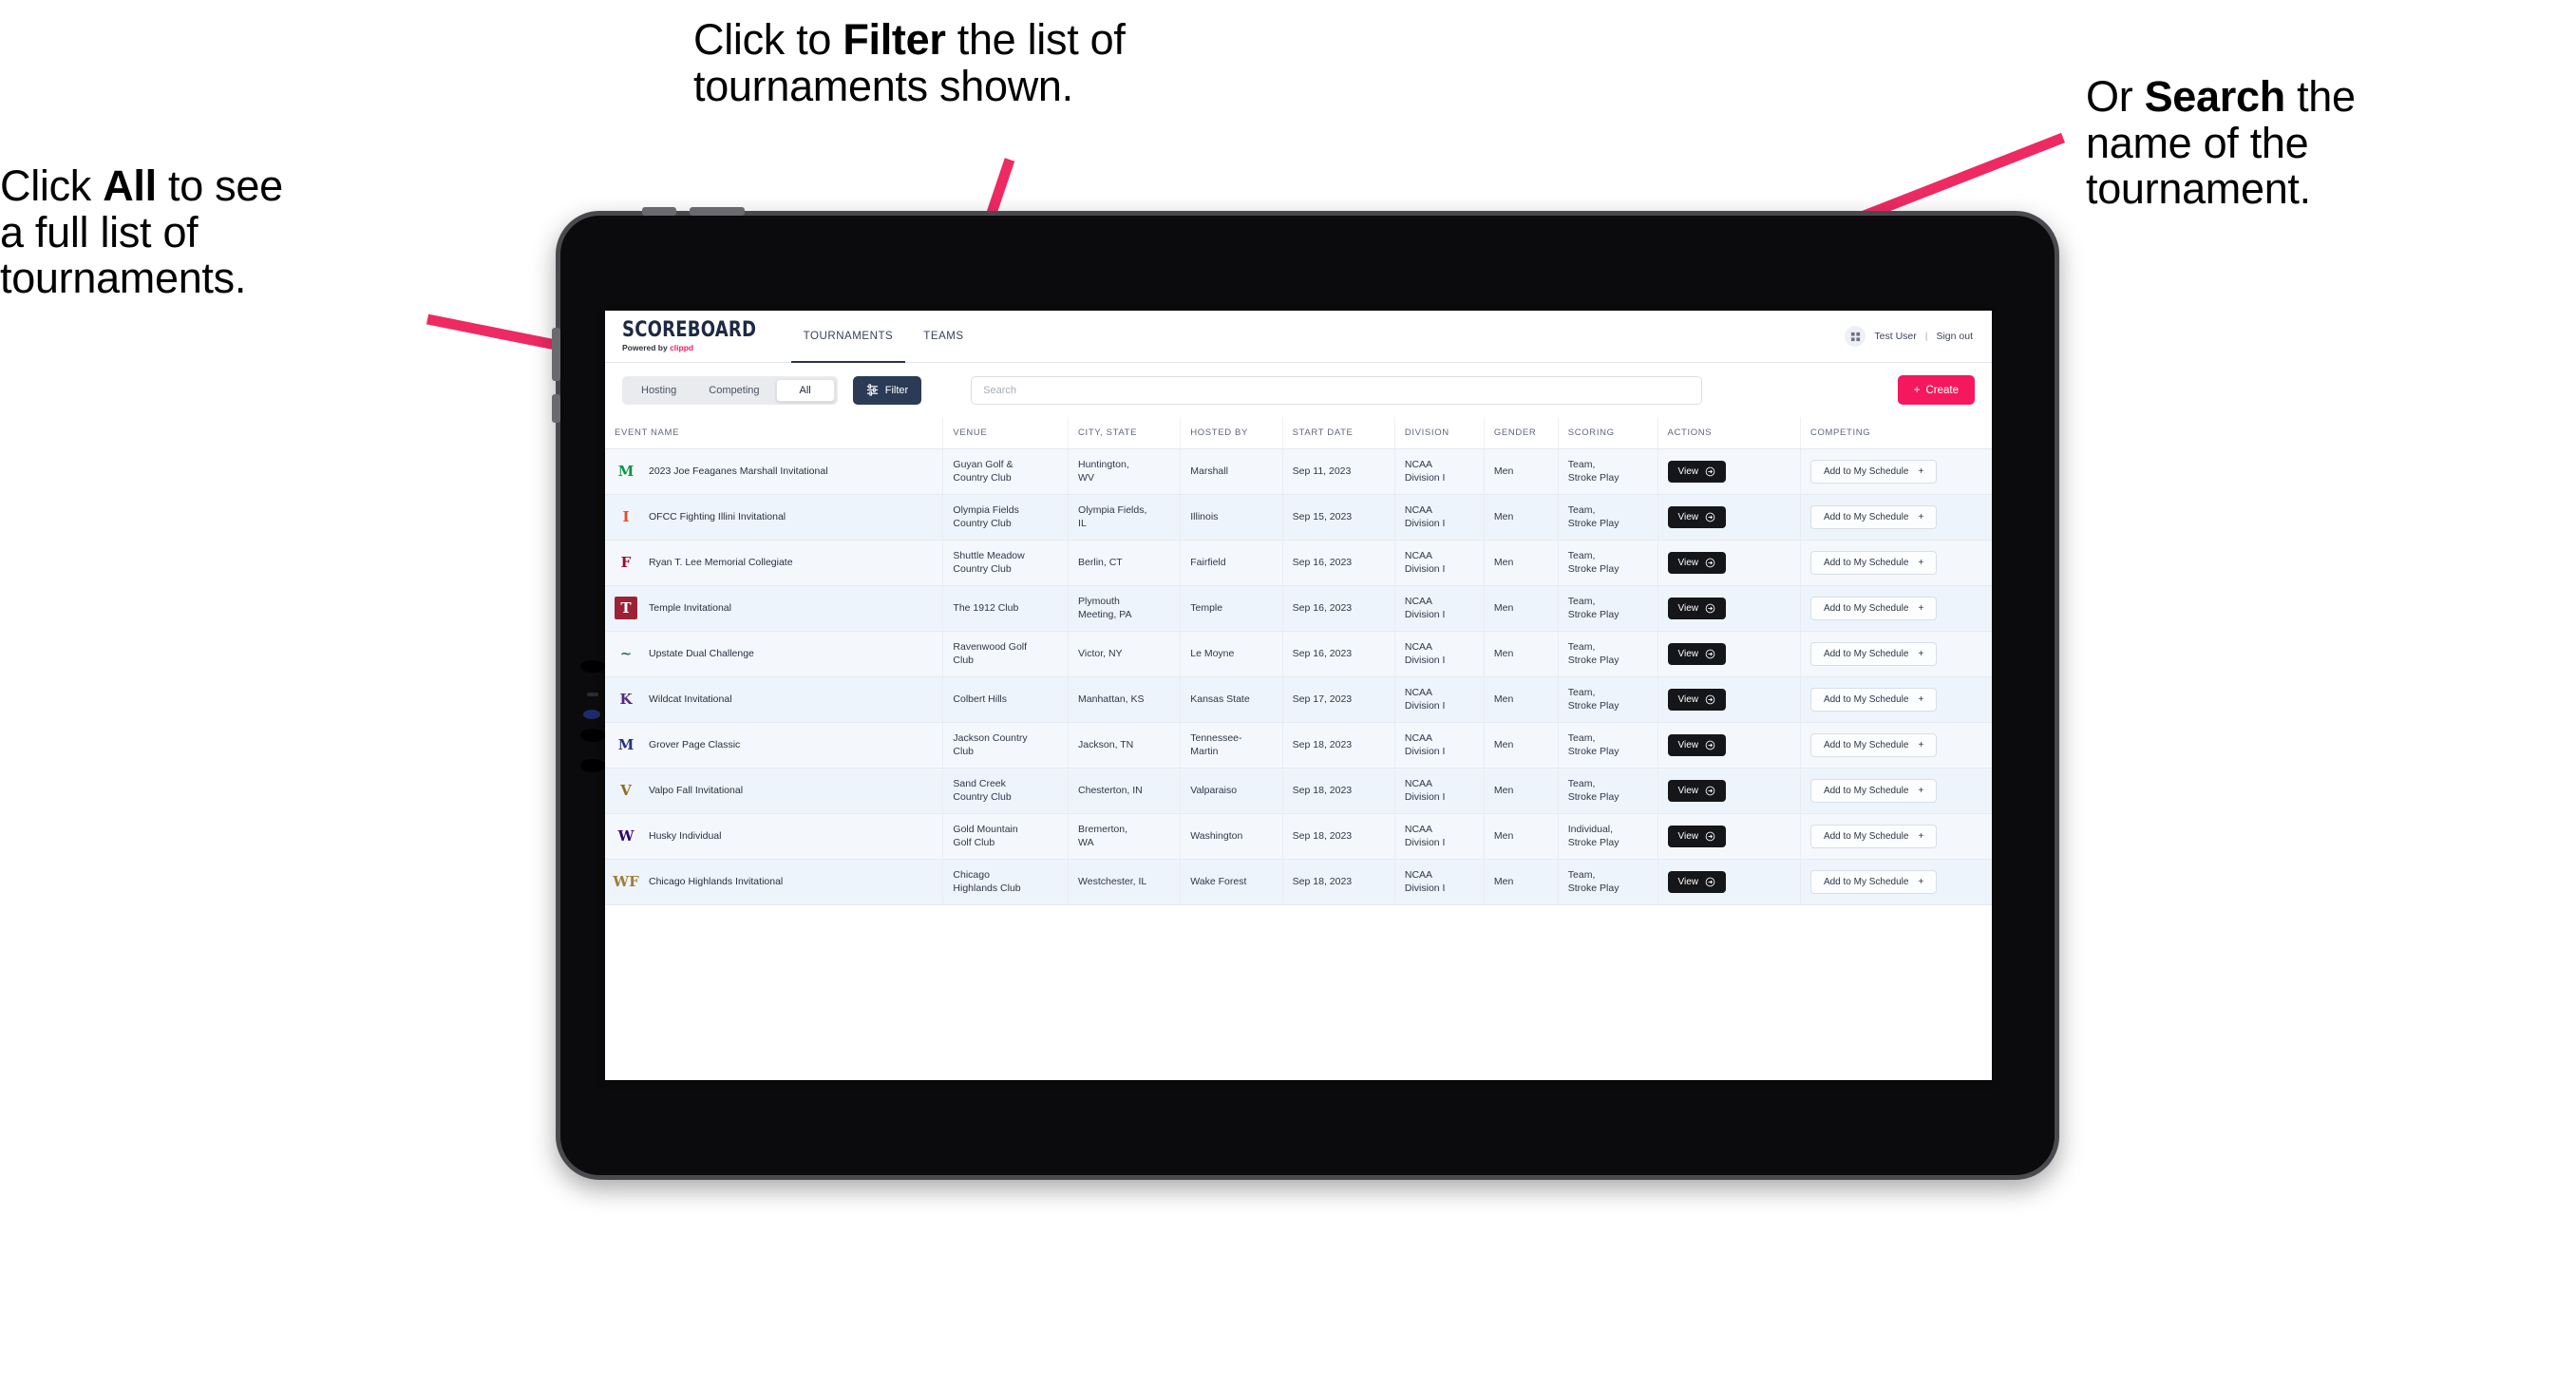  Describe the element at coordinates (626, 516) in the screenshot. I see `team-logo-icon: I` at that location.